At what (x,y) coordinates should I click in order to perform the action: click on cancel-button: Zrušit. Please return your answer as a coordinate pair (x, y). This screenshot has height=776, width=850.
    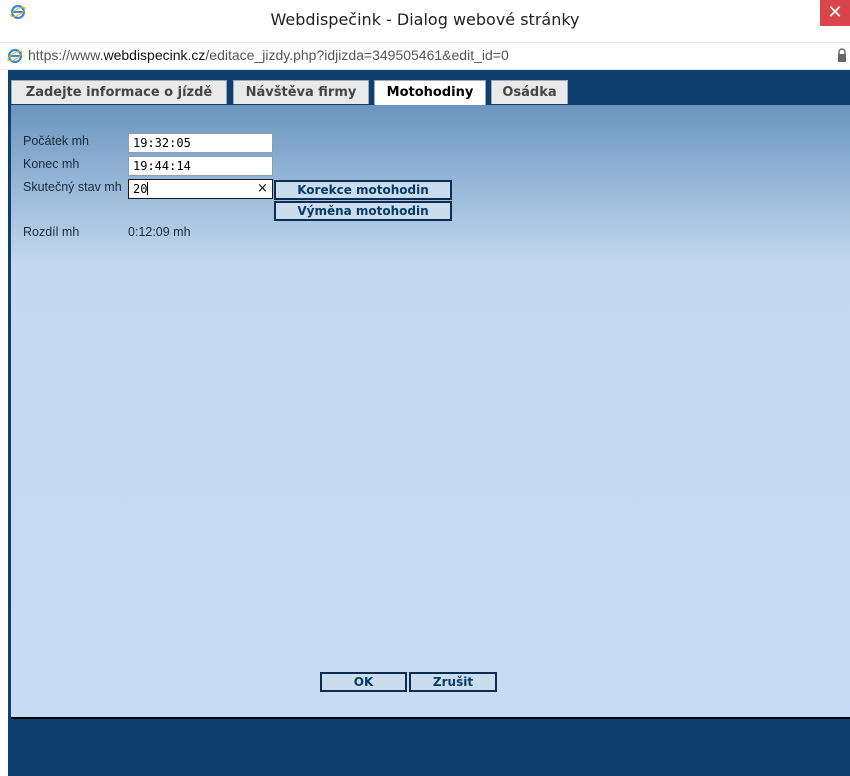
    Looking at the image, I should click on (453, 682).